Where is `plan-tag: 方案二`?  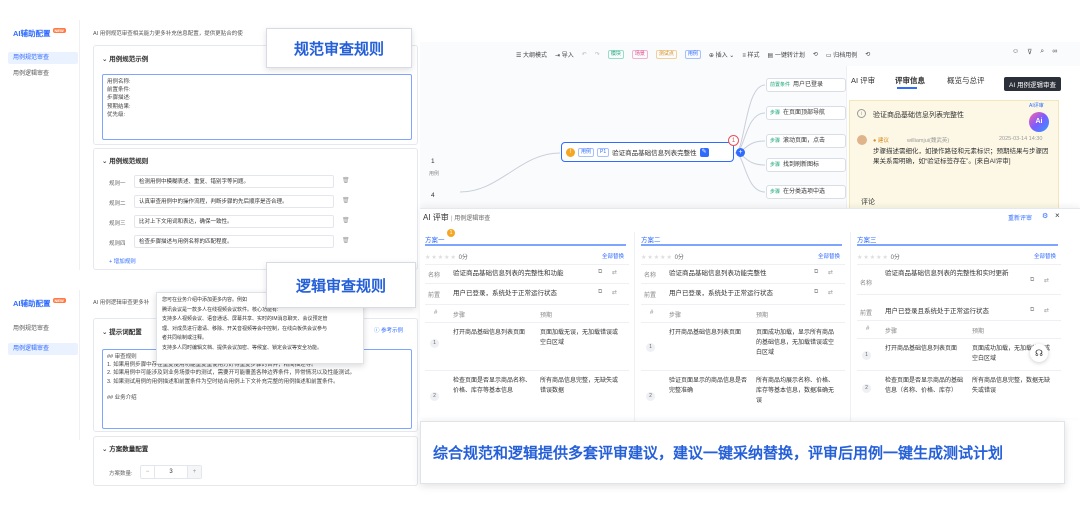
plan-tag: 方案二 is located at coordinates (651, 239).